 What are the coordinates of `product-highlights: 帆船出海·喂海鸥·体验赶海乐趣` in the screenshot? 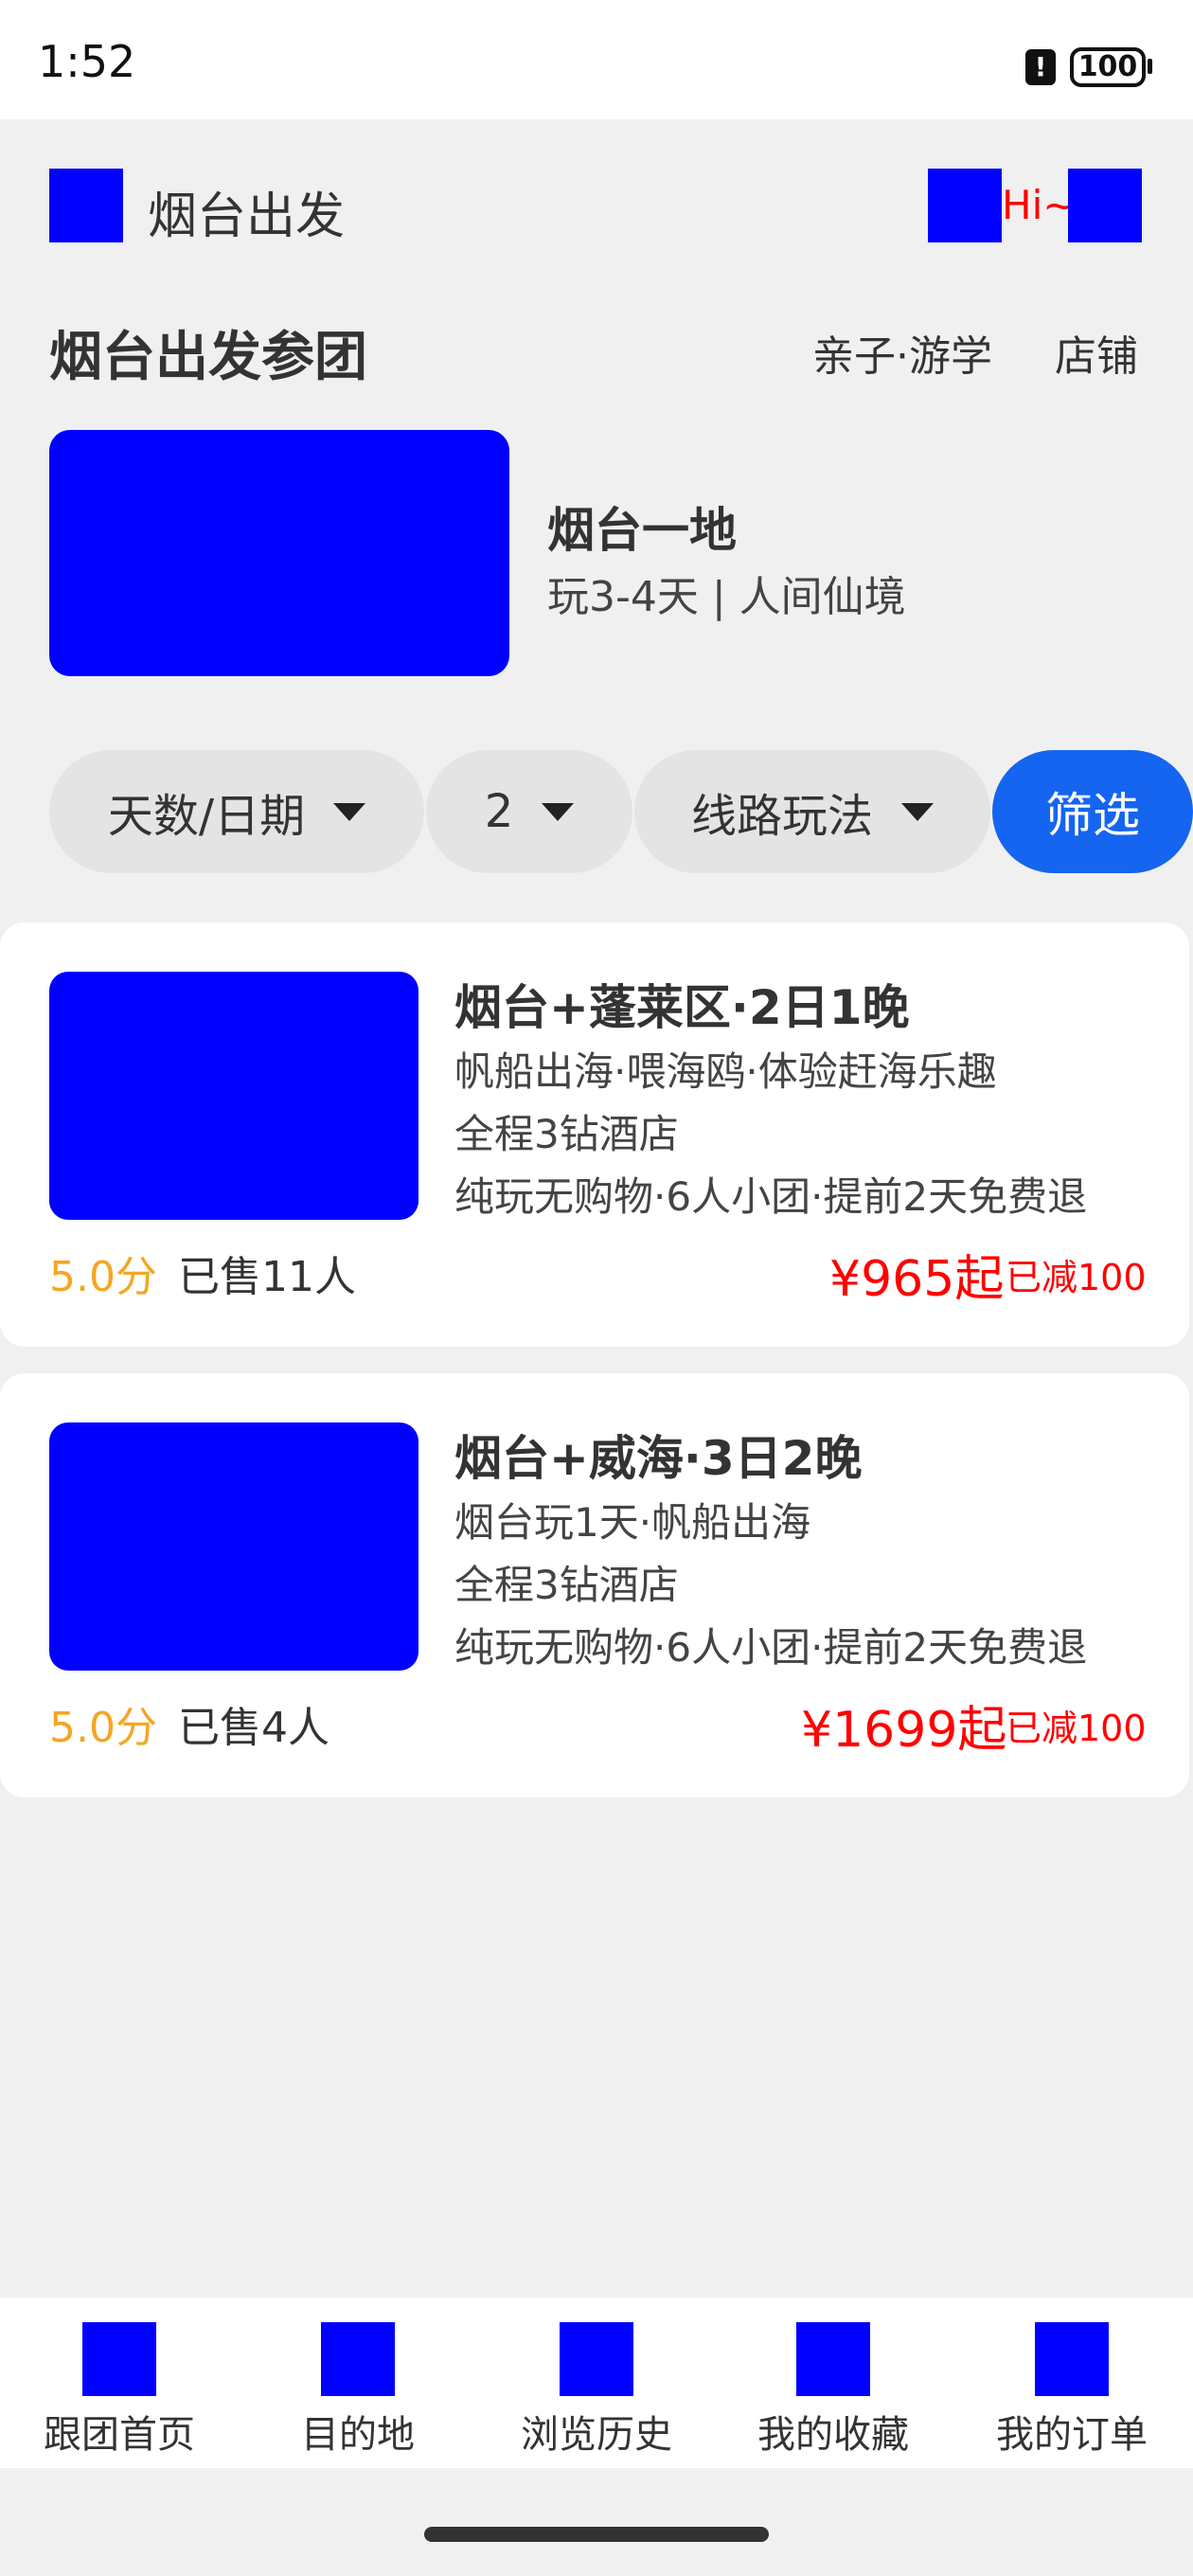 It's located at (725, 1071).